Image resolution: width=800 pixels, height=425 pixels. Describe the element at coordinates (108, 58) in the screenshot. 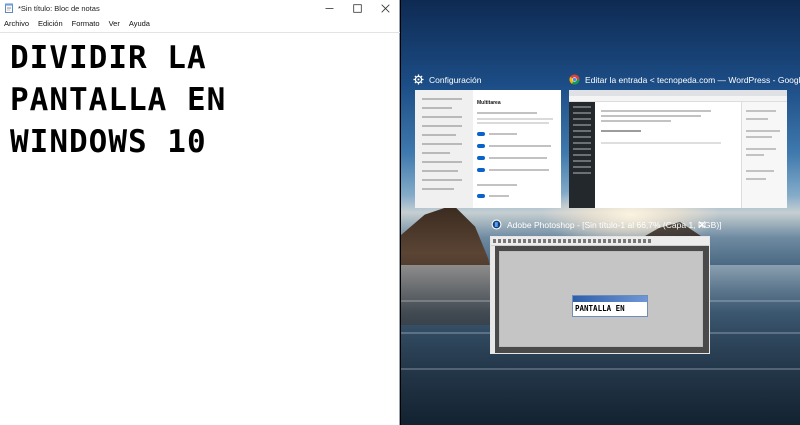

I see `editor-line: DIVIDIR LA` at that location.